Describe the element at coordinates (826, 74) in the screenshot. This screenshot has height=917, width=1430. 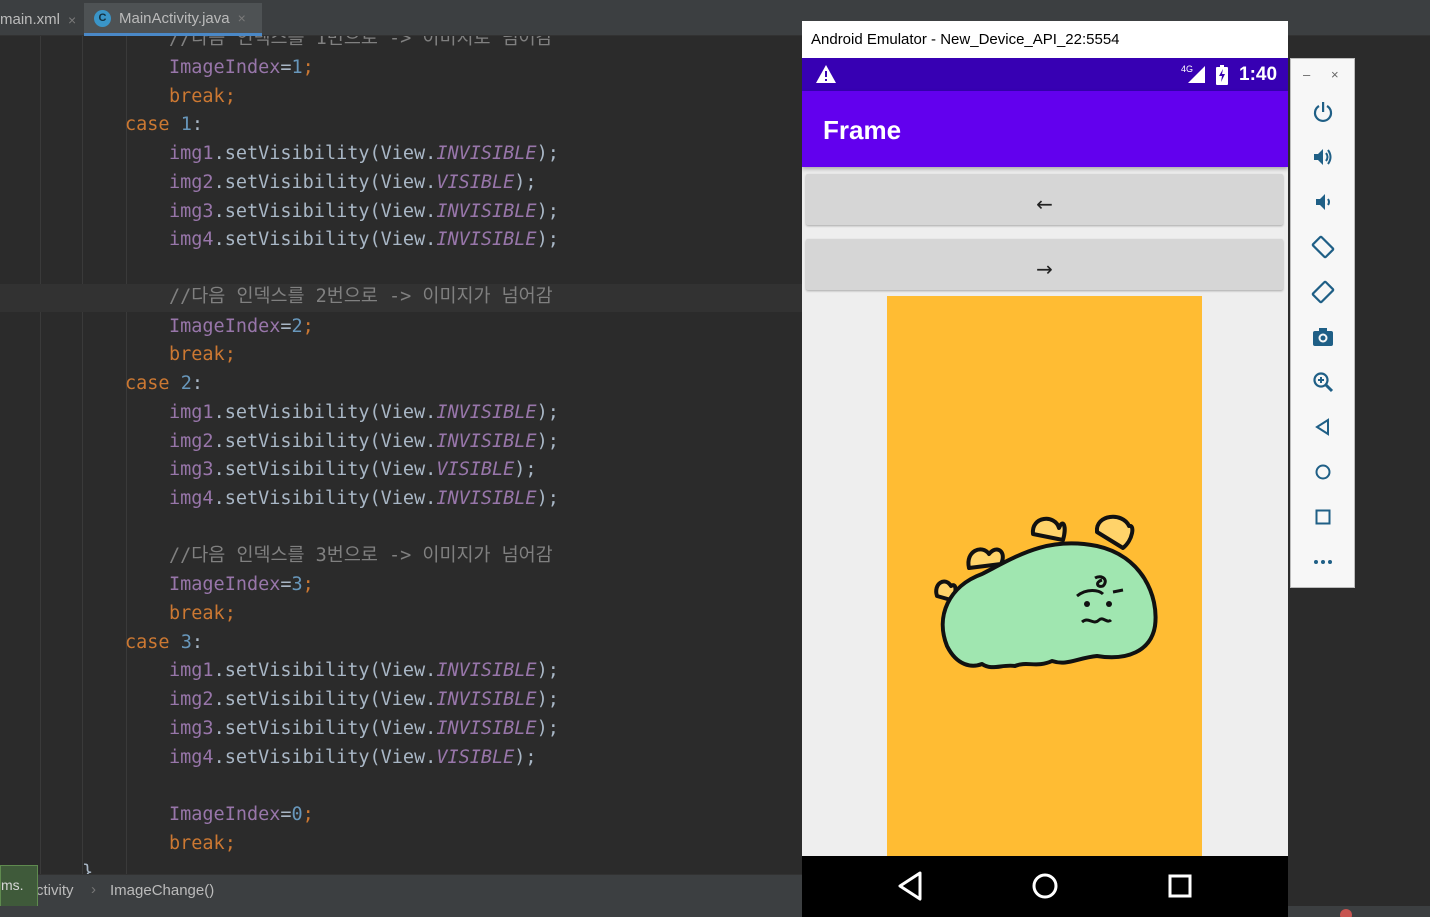
I see `warning-icon` at that location.